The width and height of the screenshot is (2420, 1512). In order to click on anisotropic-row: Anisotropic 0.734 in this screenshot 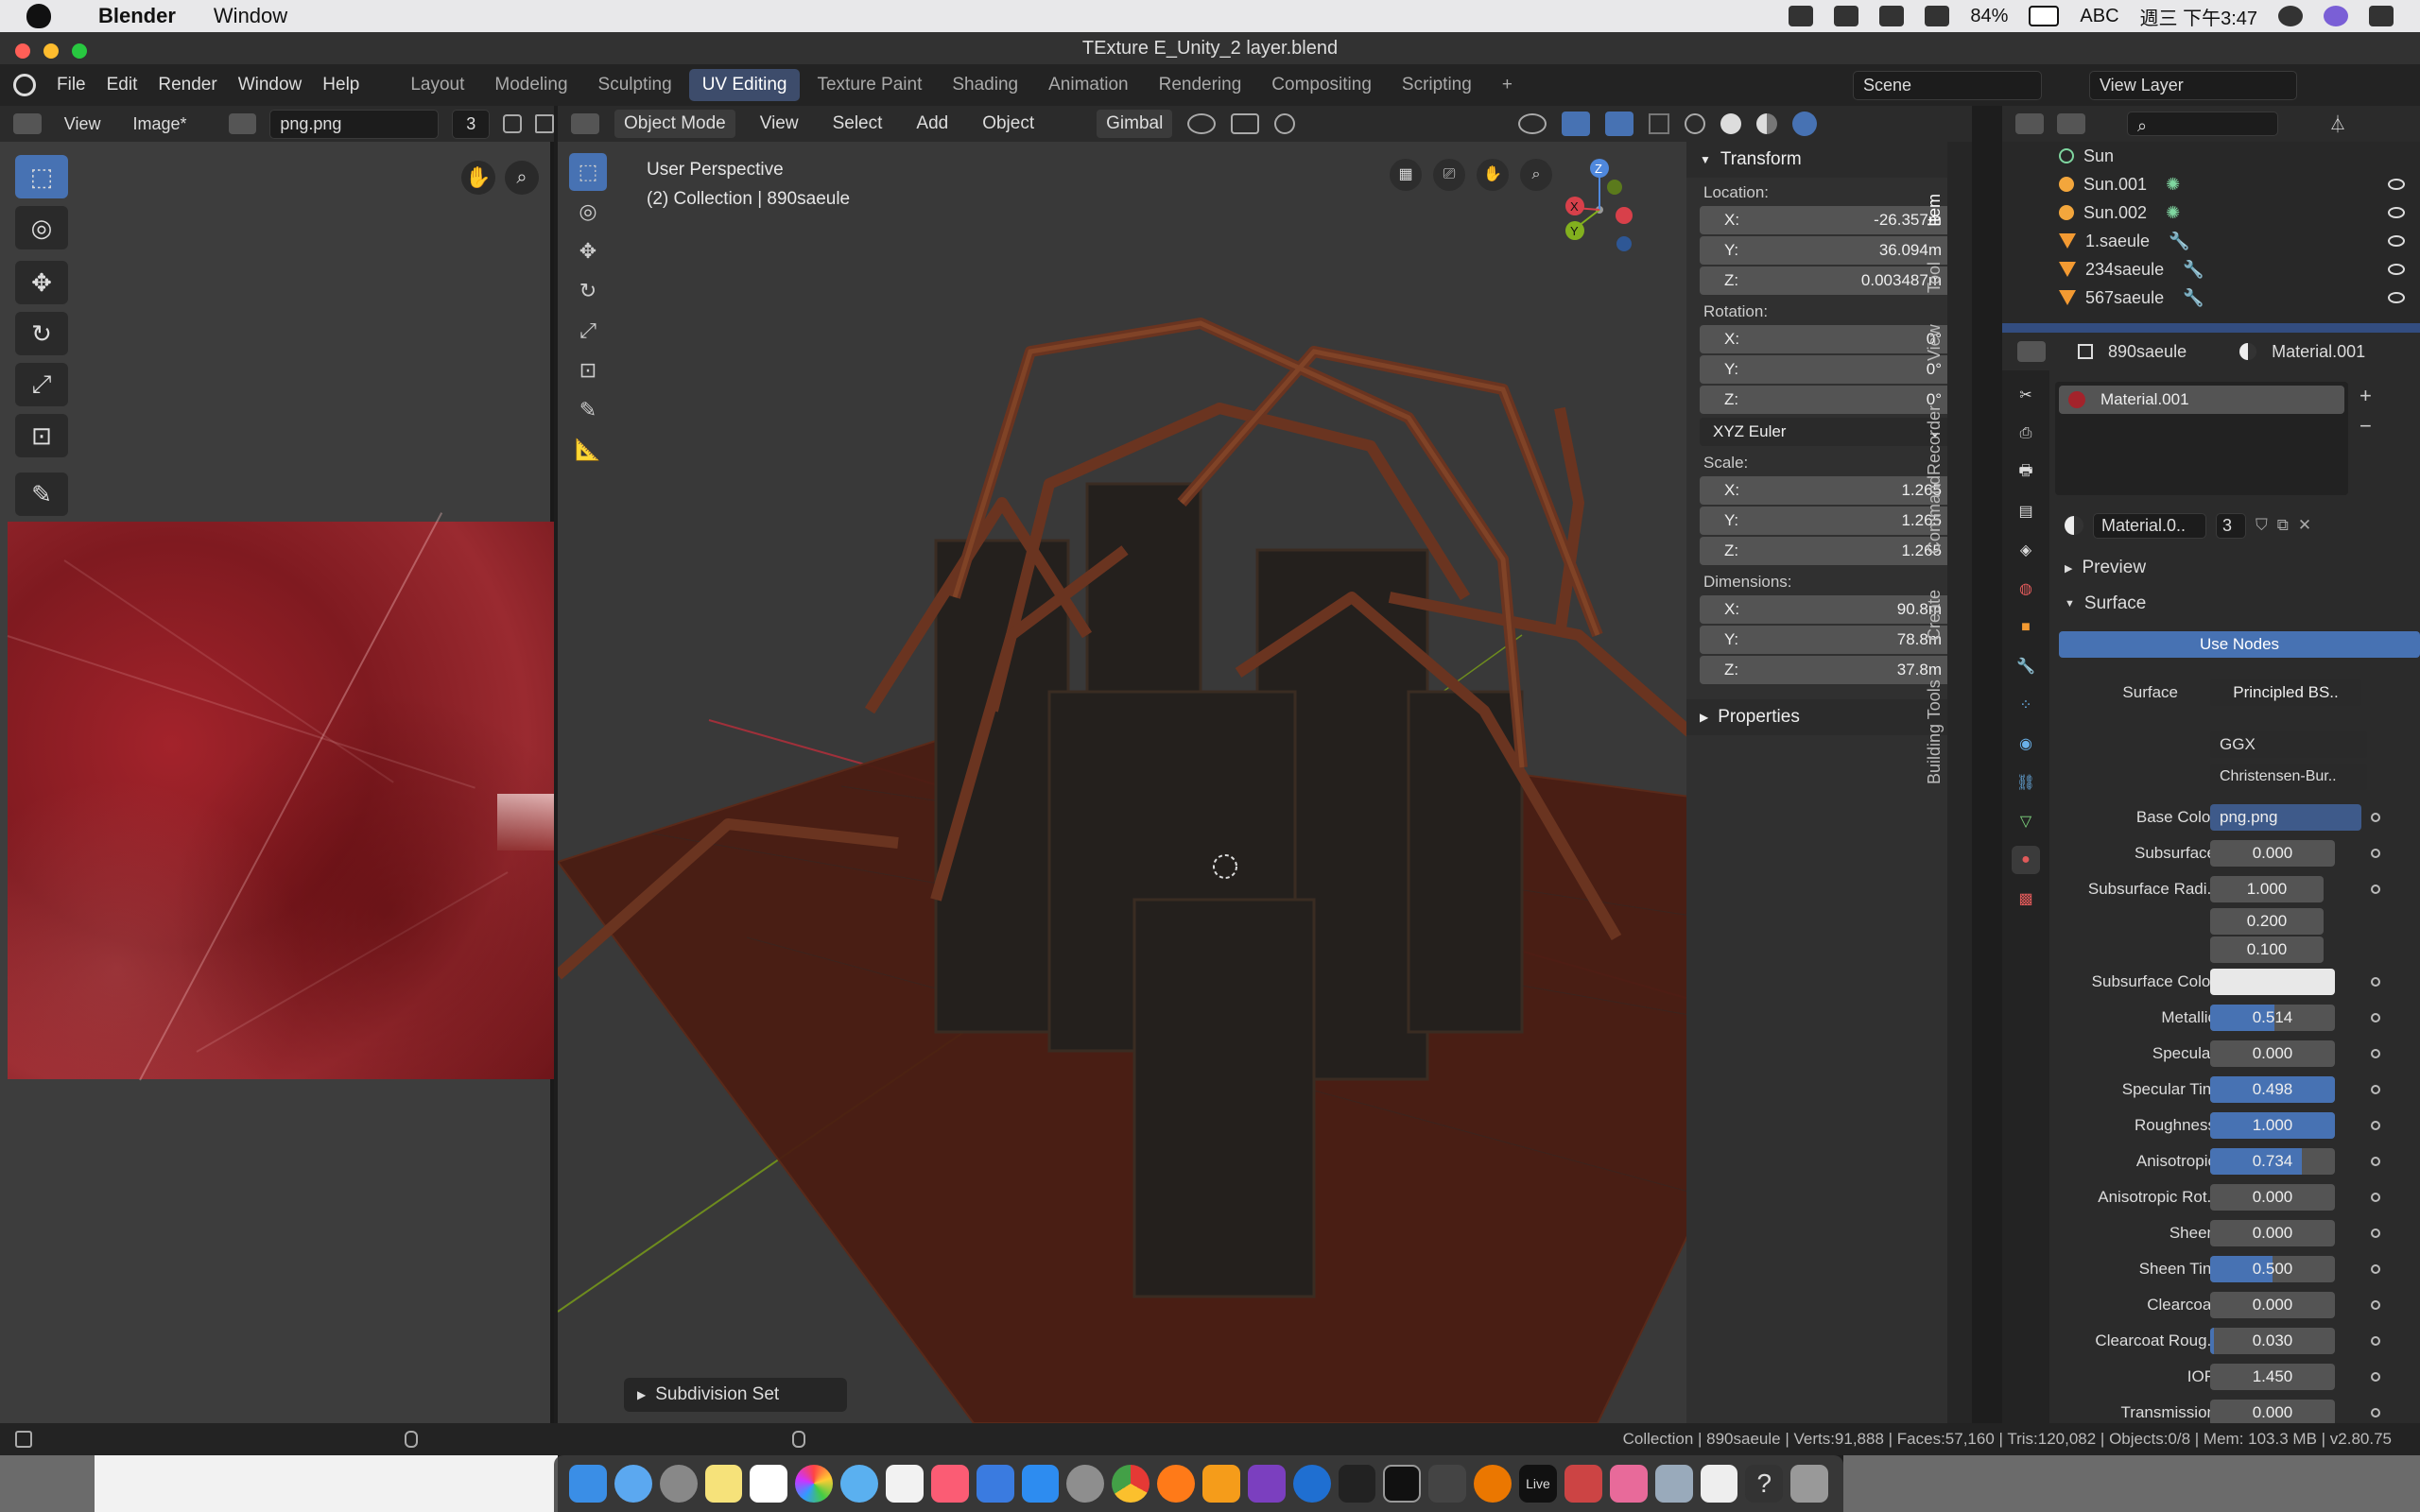, I will do `click(2238, 1161)`.